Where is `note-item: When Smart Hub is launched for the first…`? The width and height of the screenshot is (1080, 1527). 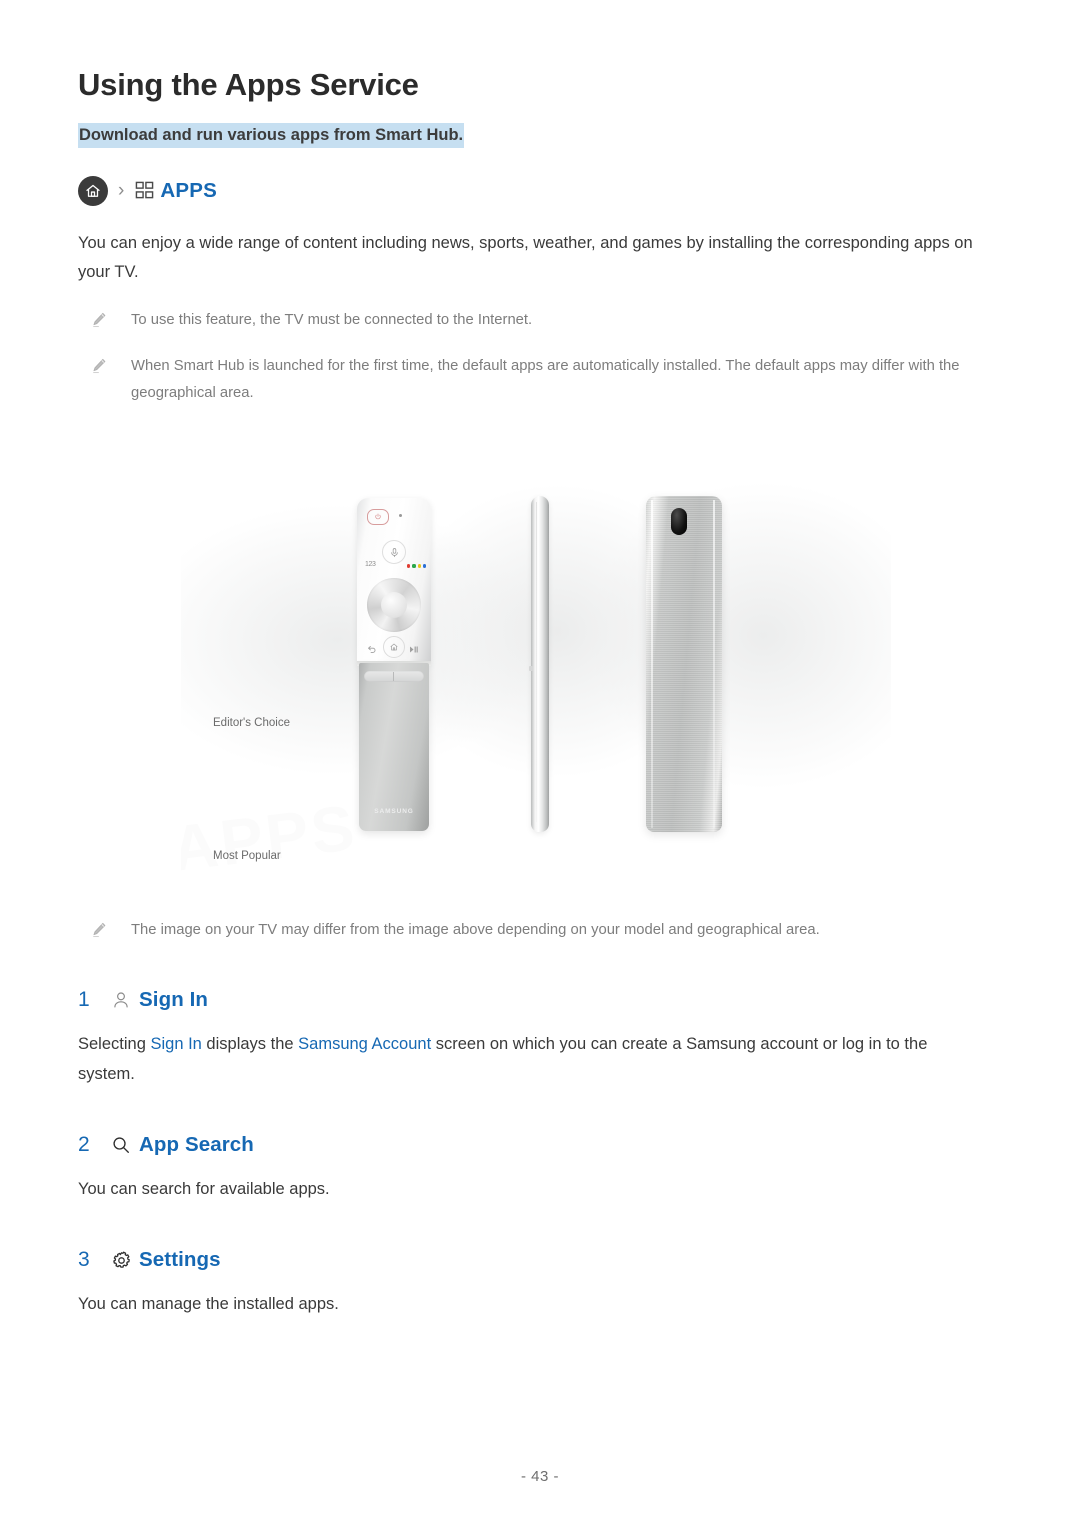 note-item: When Smart Hub is launched for the first… is located at coordinates (540, 380).